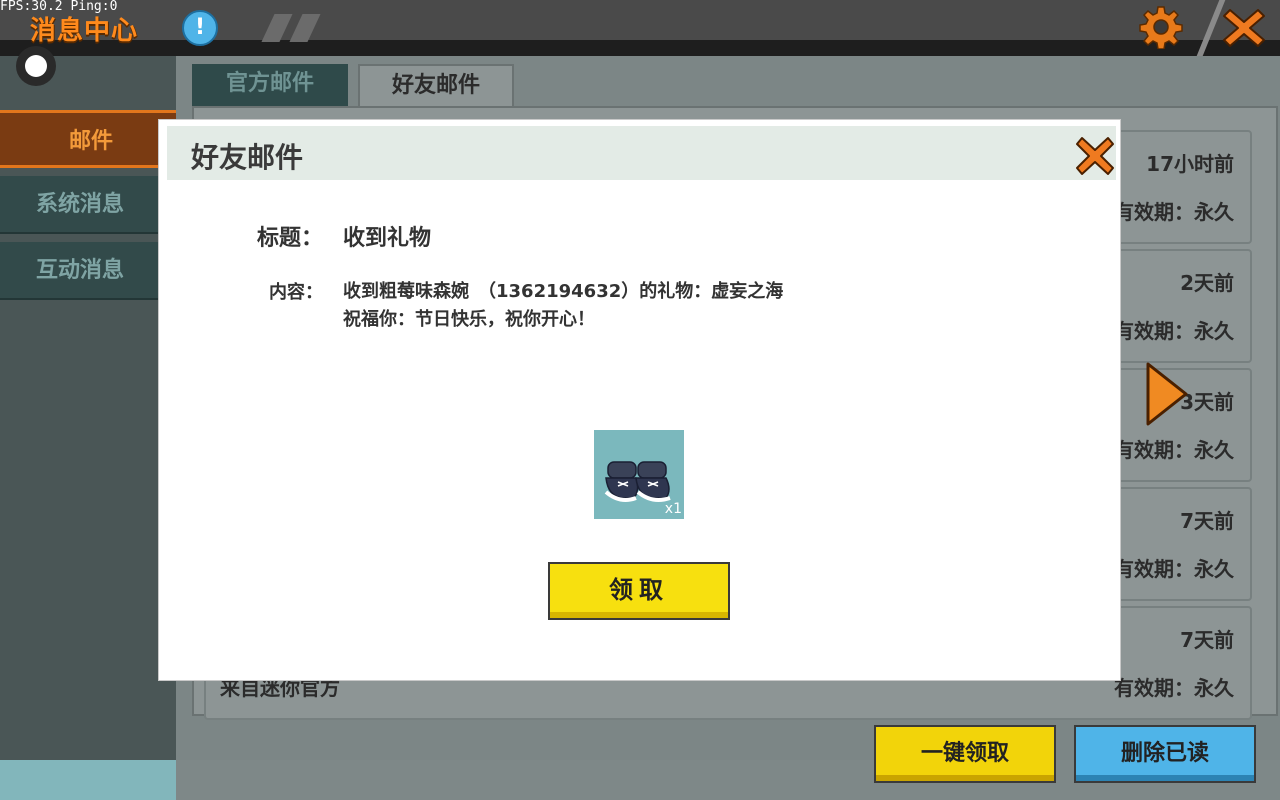 The height and width of the screenshot is (800, 1280). I want to click on mail-time: 17小时前, so click(1190, 164).